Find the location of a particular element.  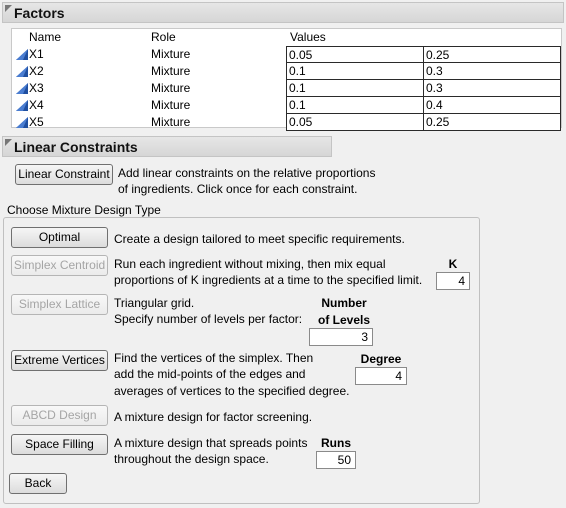

simplex-lattice-button: Simplex Lattice is located at coordinates (59, 304).